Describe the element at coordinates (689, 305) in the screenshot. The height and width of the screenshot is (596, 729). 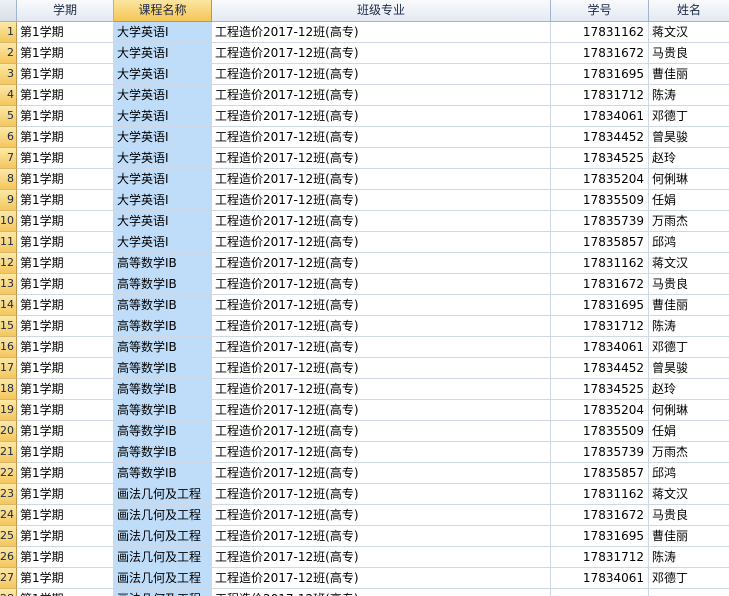
I see `cell-name: 曹佳丽` at that location.